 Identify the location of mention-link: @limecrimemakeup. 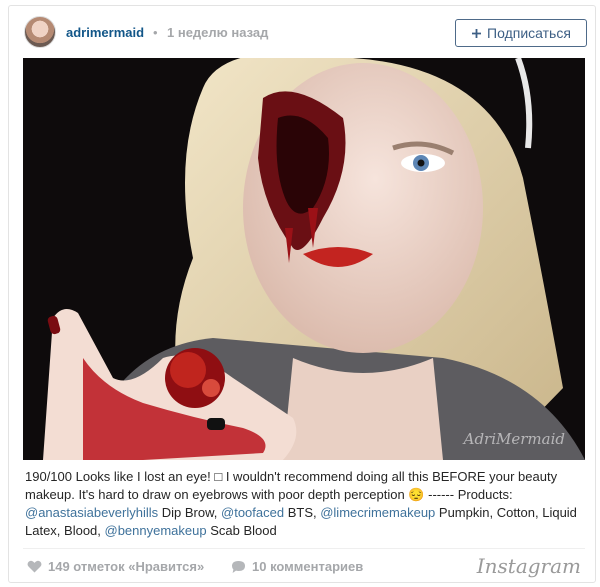
(377, 512).